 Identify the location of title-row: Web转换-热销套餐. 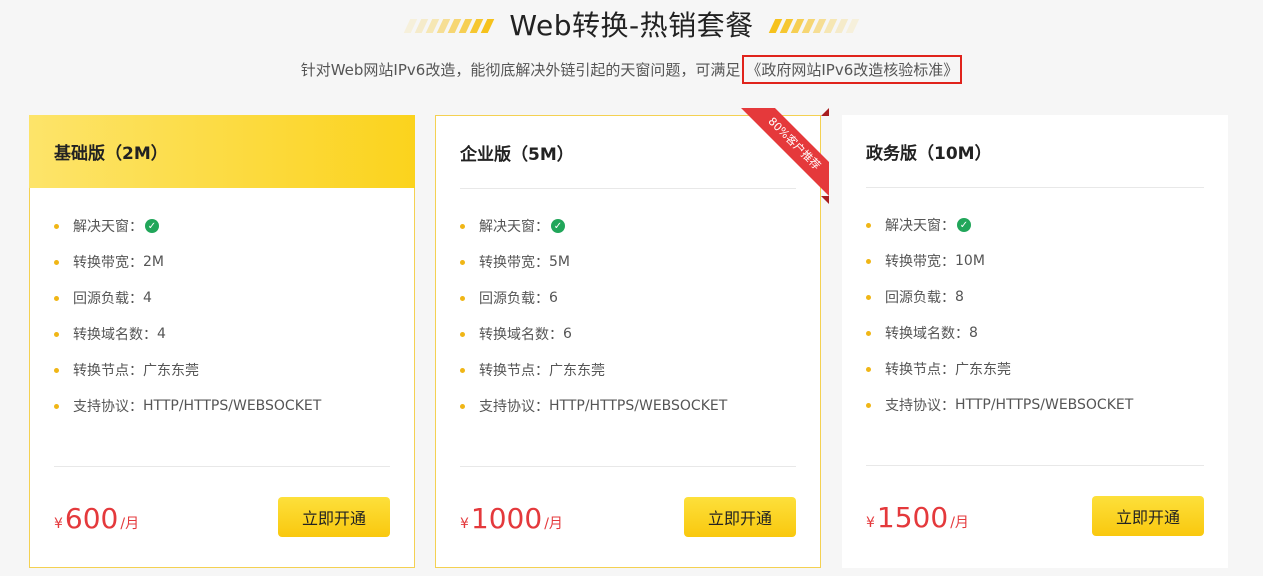
(631, 26).